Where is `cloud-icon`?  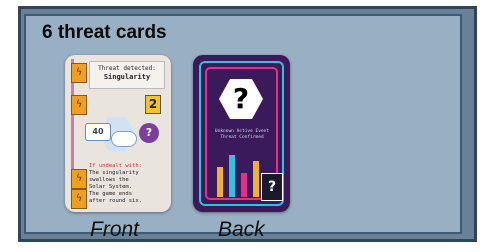
cloud-icon is located at coordinates (124, 139).